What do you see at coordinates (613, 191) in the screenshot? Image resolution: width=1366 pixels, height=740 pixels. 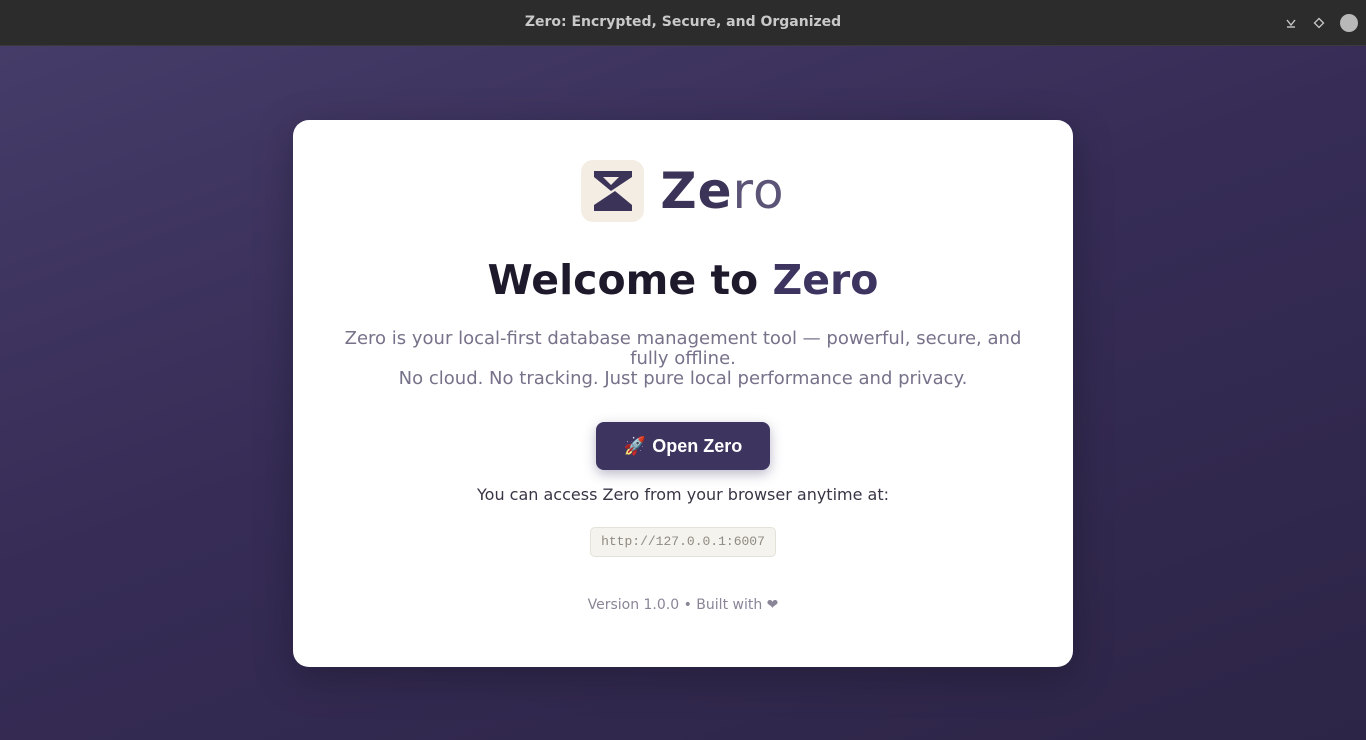 I see `zero-logo-icon` at bounding box center [613, 191].